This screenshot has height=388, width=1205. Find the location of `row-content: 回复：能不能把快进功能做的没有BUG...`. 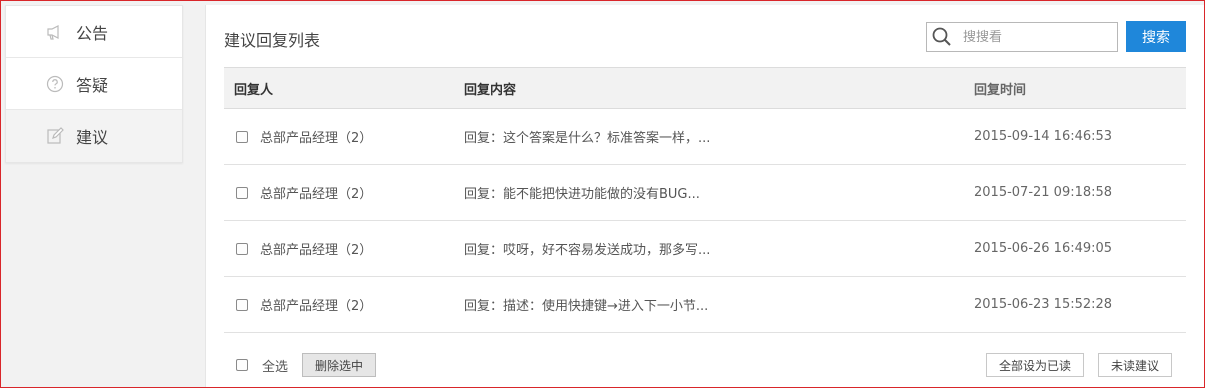

row-content: 回复：能不能把快进功能做的没有BUG... is located at coordinates (719, 192).